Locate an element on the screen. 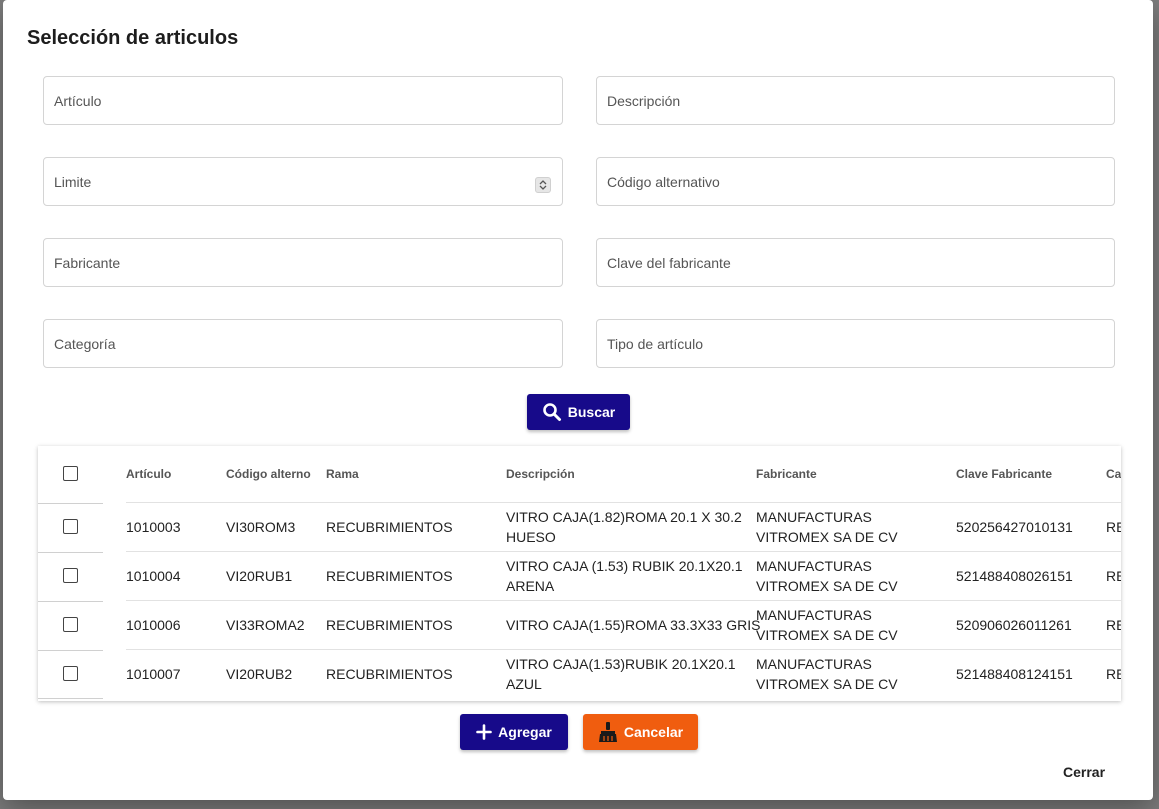 Image resolution: width=1159 pixels, height=809 pixels. codigo-alternativo-field is located at coordinates (855, 181).